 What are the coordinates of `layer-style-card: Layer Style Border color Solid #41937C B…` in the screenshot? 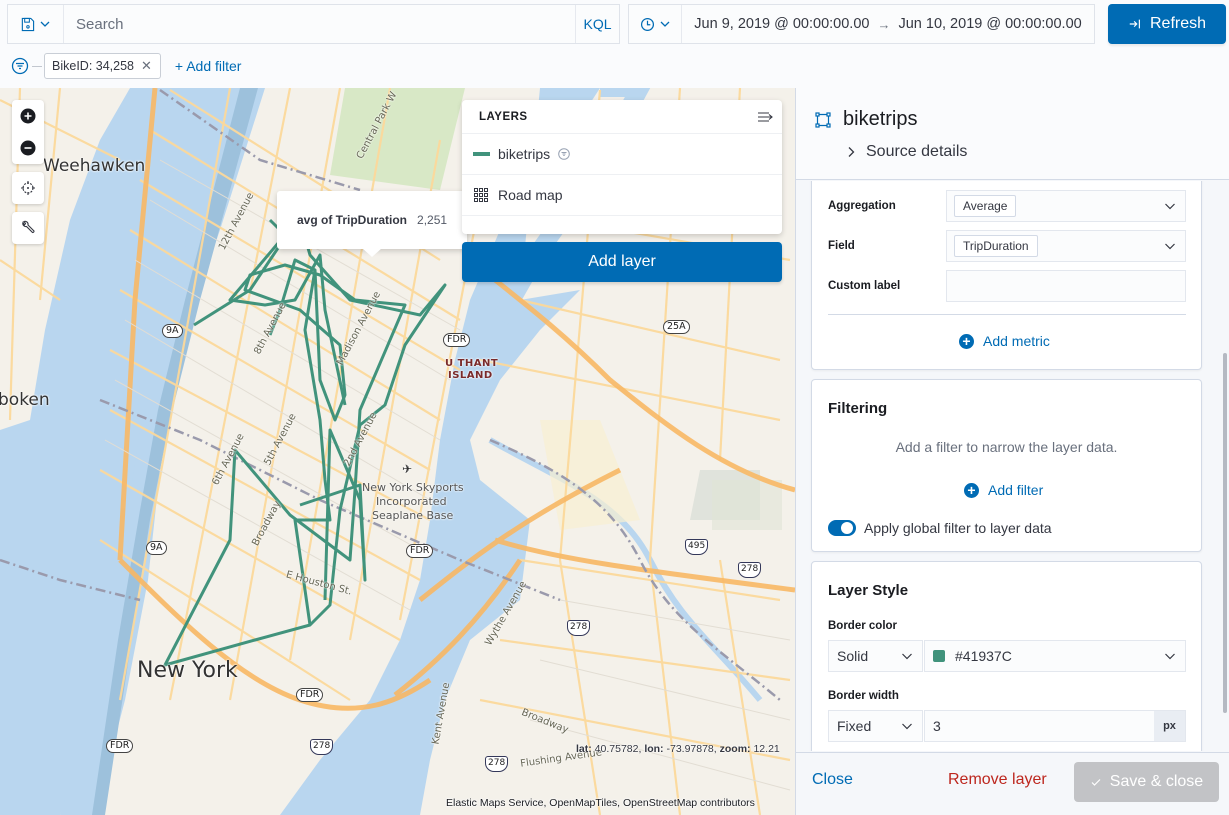 It's located at (1006, 656).